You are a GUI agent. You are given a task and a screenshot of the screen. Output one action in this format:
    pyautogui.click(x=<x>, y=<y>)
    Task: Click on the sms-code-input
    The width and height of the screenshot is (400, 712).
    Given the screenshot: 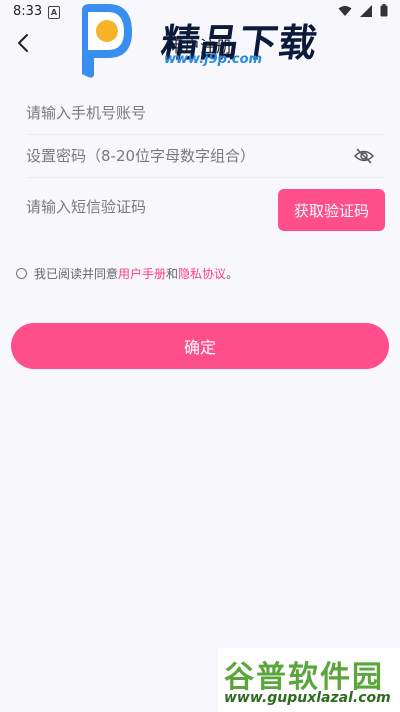 What is the action you would take?
    pyautogui.click(x=146, y=207)
    